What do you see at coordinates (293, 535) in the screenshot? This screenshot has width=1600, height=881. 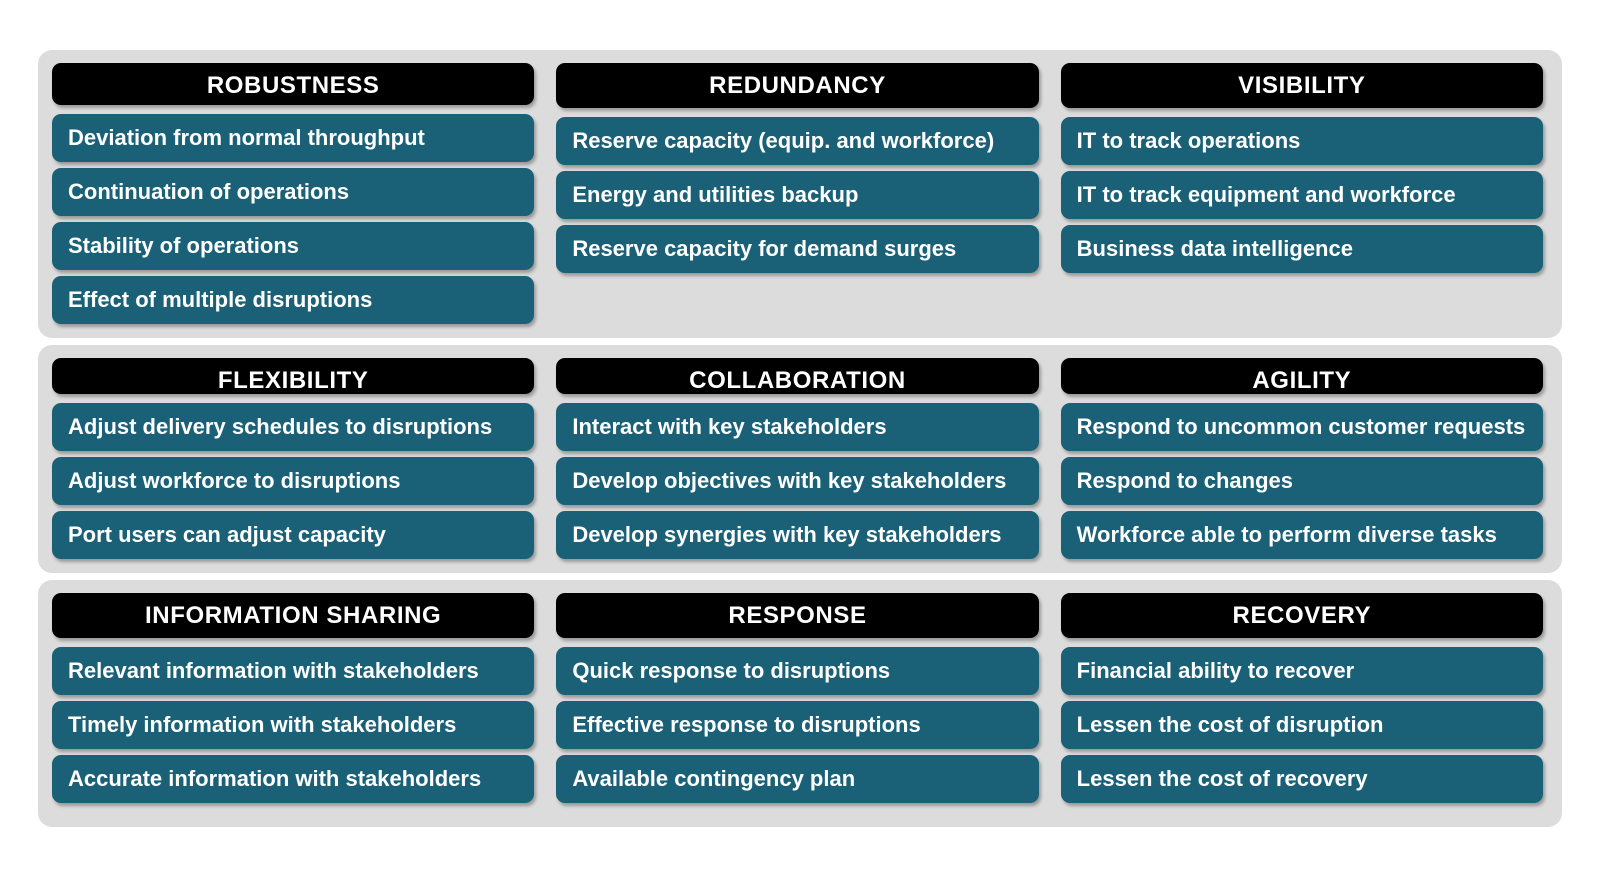 I see `list-item: Port users can adjust capacity` at bounding box center [293, 535].